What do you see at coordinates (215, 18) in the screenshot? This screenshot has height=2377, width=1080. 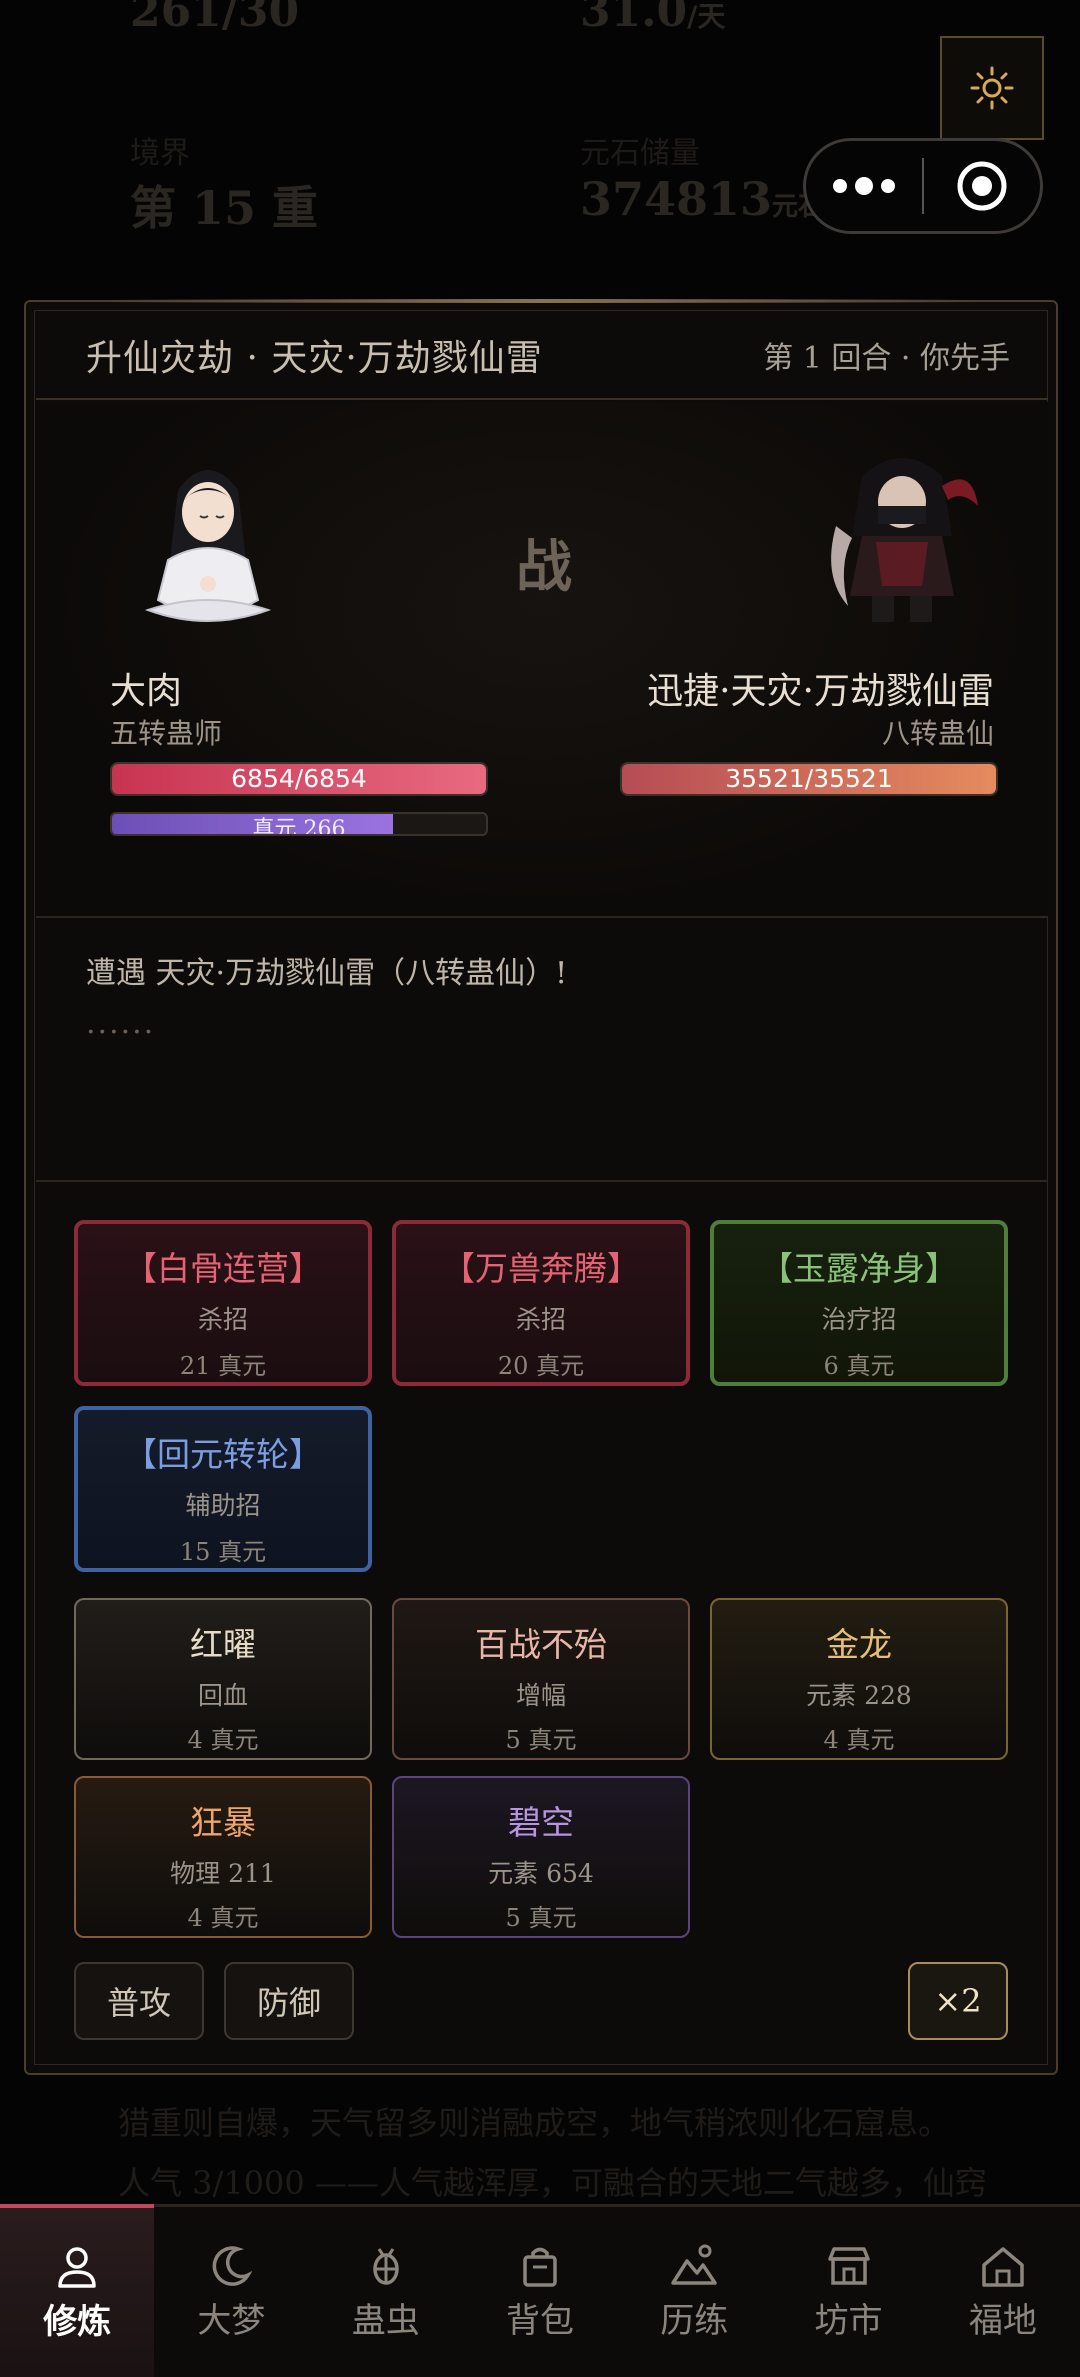 I see `bg-stat-top-left: 261/30` at bounding box center [215, 18].